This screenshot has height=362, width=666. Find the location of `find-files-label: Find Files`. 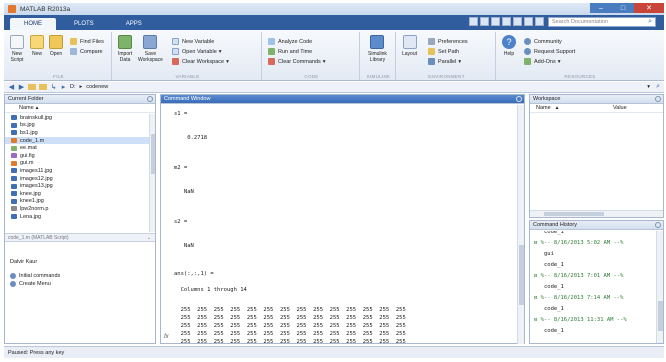

find-files-label: Find Files is located at coordinates (92, 41).